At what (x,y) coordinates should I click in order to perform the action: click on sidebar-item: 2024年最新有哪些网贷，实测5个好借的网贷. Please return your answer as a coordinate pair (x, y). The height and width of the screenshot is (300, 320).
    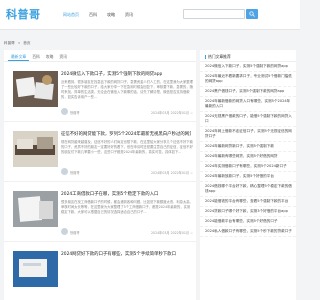
    Looking at the image, I should click on (248, 157).